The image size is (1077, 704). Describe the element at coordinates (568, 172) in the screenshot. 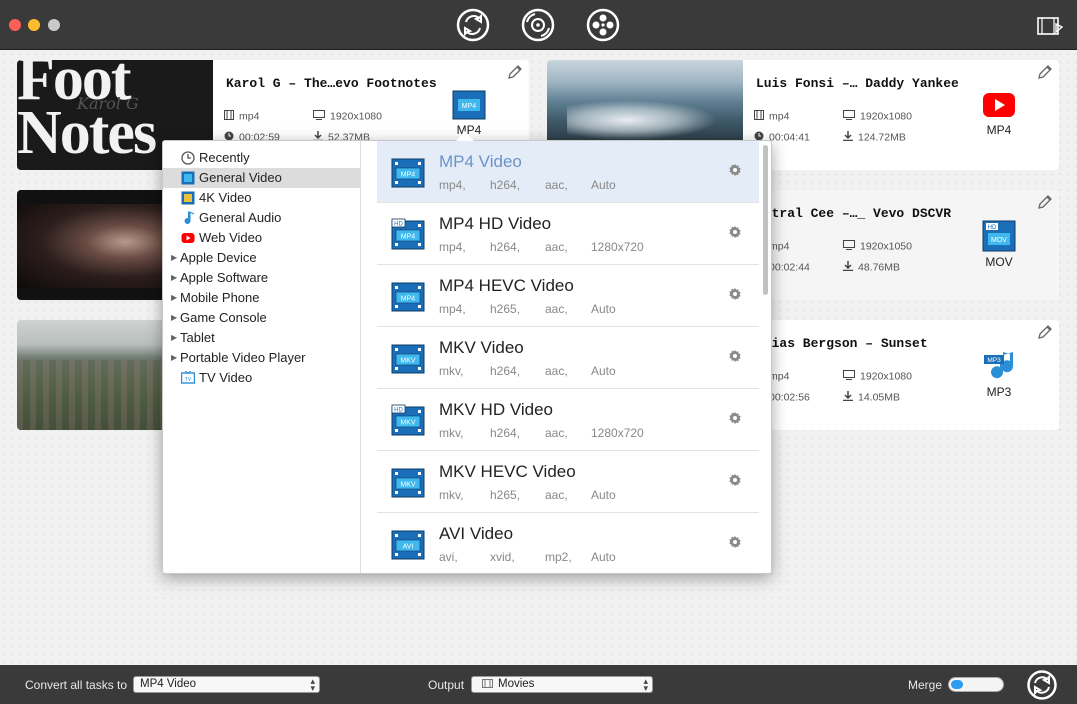

I see `format-row: MP4 MP4 Video mp4, h264, aac, Auto` at that location.